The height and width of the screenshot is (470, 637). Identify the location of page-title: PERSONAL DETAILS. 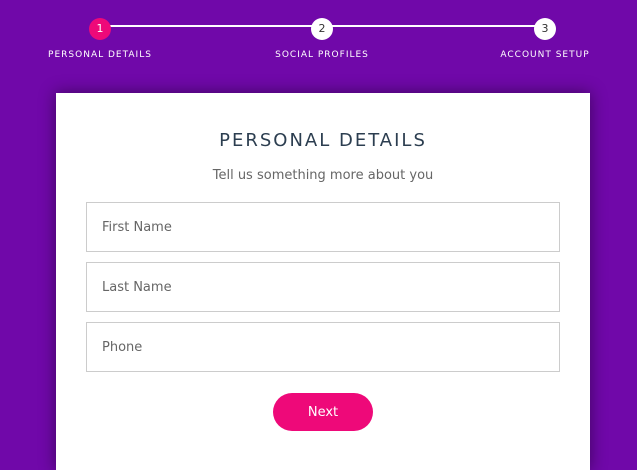
(323, 140).